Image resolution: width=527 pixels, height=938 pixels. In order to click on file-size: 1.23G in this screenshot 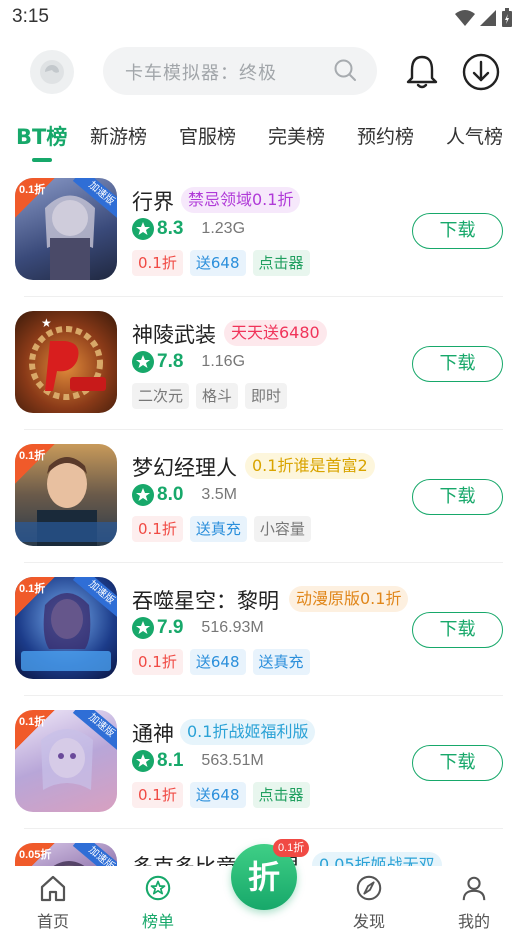, I will do `click(223, 228)`.